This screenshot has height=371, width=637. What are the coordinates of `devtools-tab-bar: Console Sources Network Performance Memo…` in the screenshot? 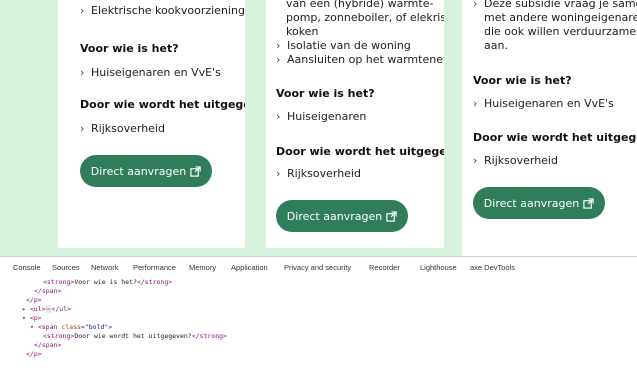 It's located at (318, 267).